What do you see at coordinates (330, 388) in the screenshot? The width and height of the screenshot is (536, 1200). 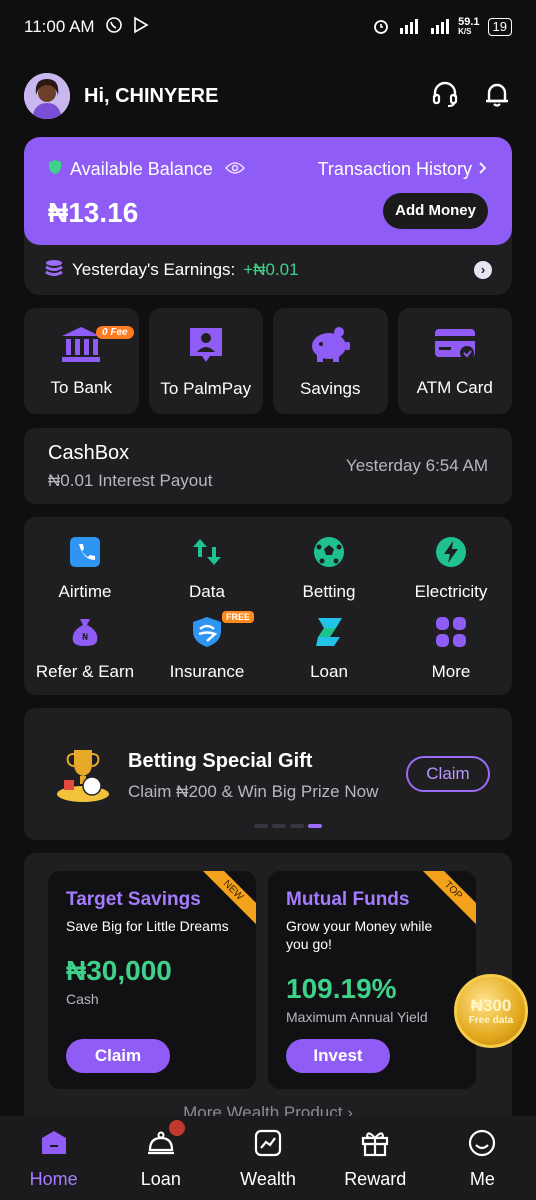 I see `savings-label: Savings` at bounding box center [330, 388].